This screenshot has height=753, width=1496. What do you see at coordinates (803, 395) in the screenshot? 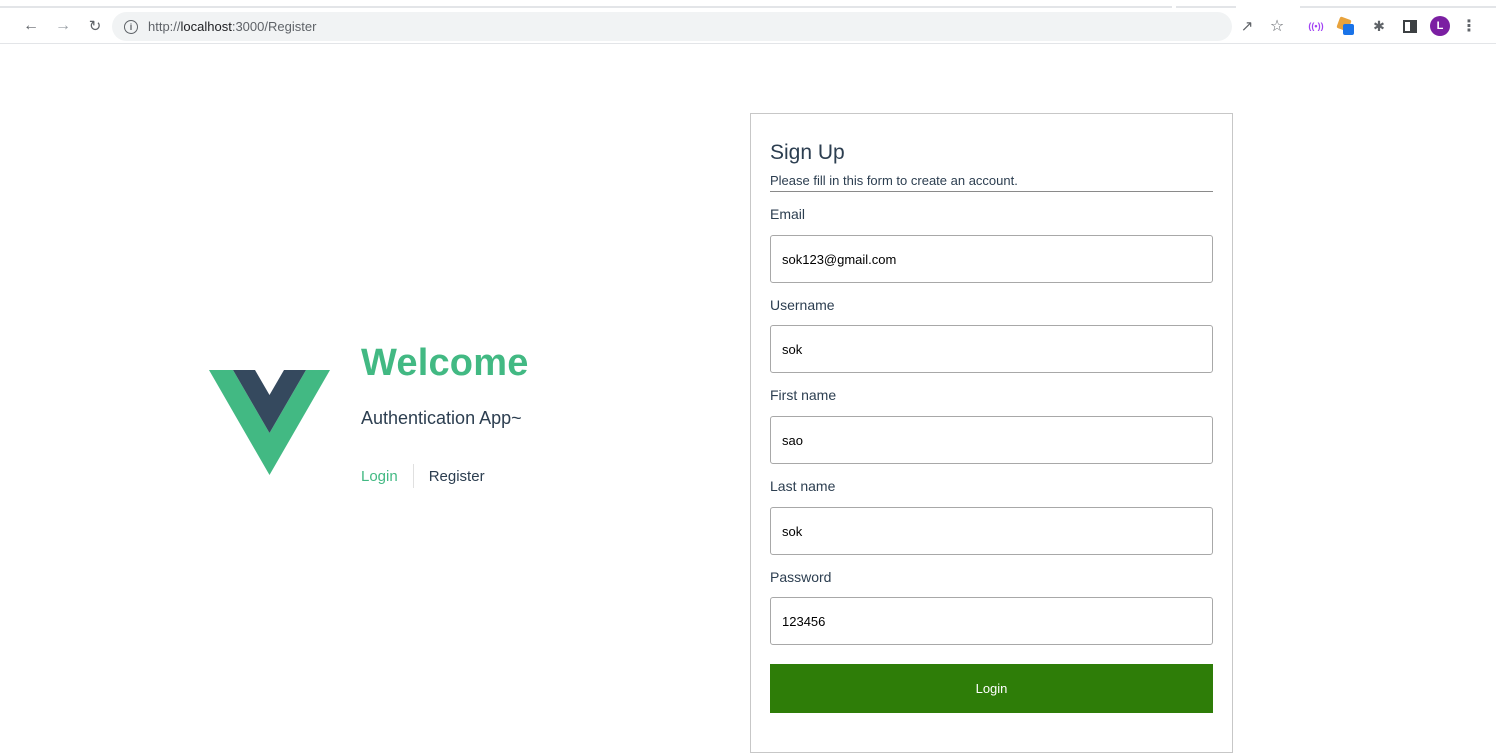
I see `first-name-label: First name` at bounding box center [803, 395].